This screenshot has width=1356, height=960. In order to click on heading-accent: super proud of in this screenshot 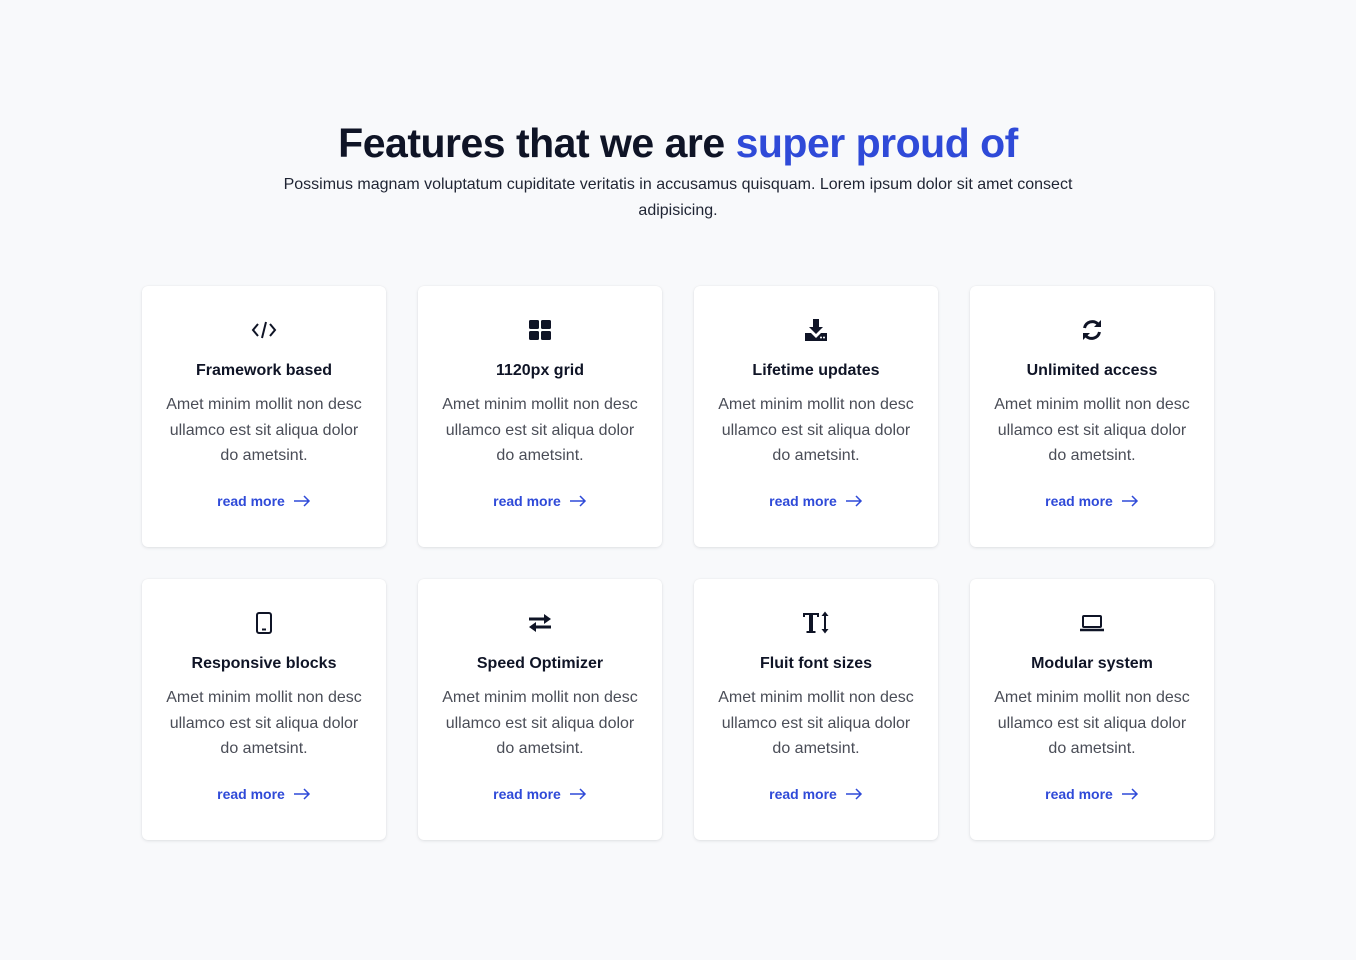, I will do `click(877, 143)`.